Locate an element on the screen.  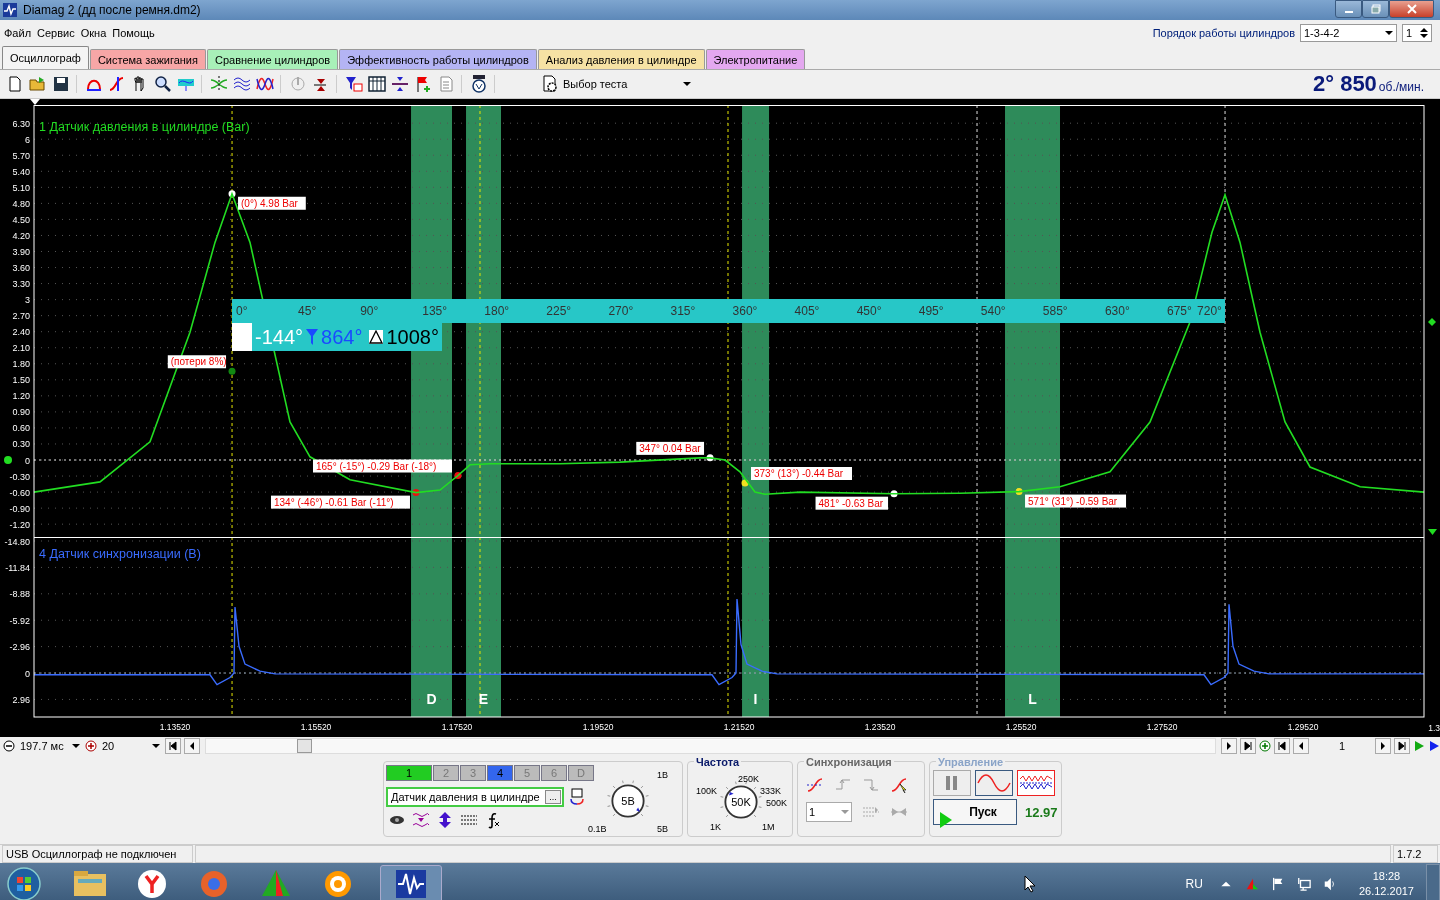
x-axis-label: 1.19520 is located at coordinates (598, 727).